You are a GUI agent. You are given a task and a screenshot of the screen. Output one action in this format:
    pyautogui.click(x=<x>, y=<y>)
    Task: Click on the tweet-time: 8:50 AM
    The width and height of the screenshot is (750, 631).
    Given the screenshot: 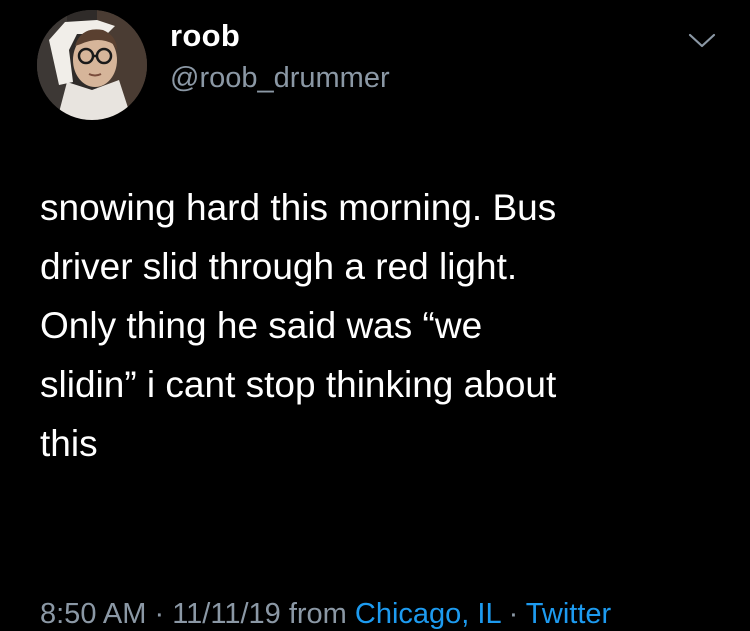 What is the action you would take?
    pyautogui.click(x=93, y=614)
    